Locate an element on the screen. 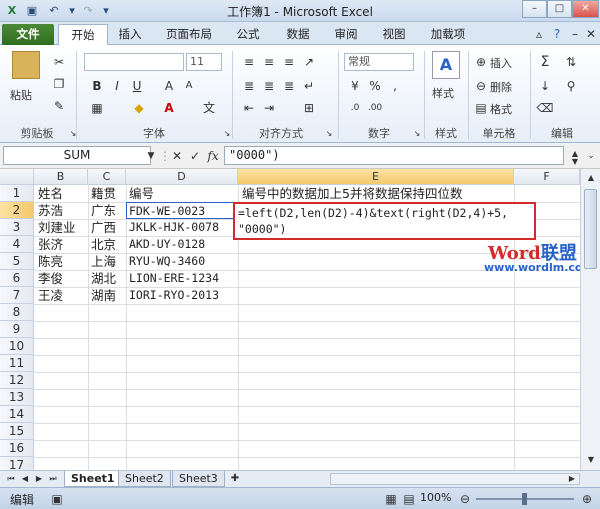 The height and width of the screenshot is (509, 600). paste-button: 粘贴 is located at coordinates (21, 95).